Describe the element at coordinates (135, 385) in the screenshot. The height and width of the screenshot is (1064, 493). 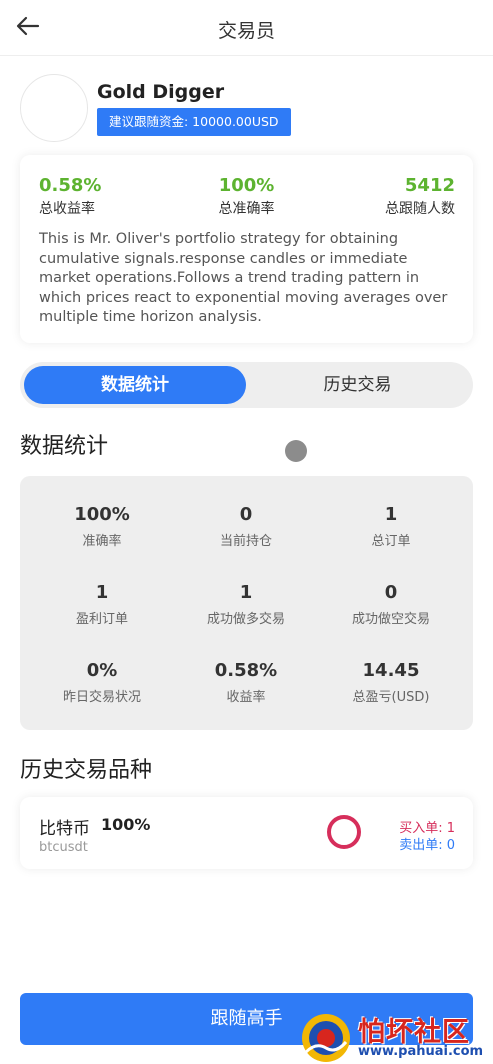
I see `tab-statistics: 数据统计` at that location.